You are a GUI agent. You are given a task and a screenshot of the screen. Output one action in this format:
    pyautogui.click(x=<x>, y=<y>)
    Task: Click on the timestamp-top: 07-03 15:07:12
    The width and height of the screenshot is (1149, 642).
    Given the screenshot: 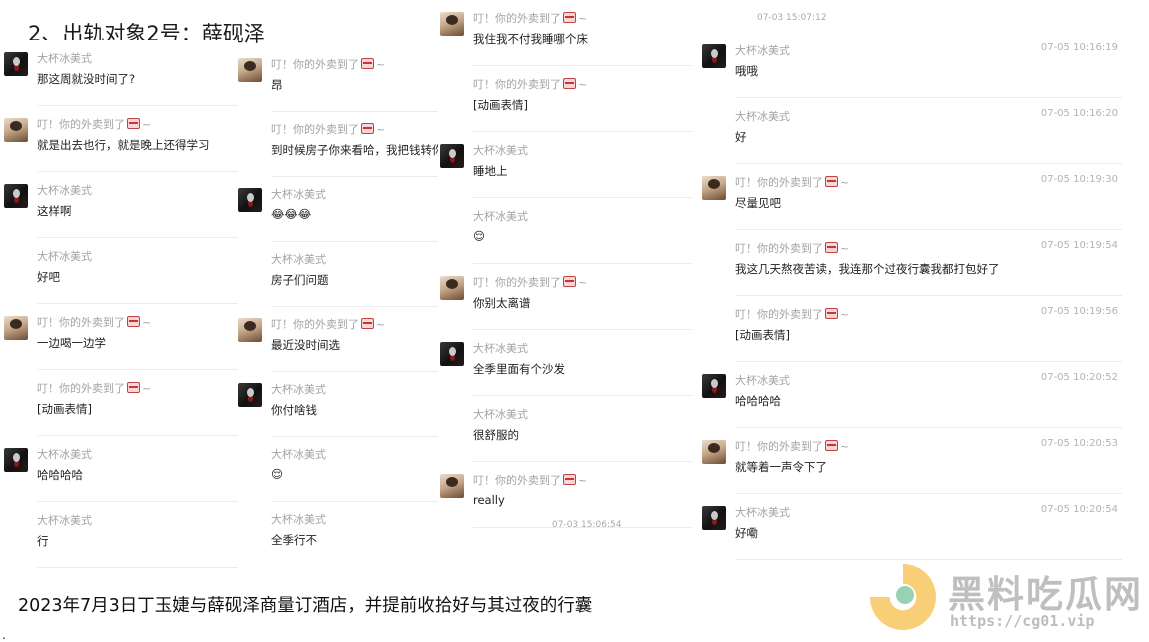 What is the action you would take?
    pyautogui.click(x=792, y=18)
    